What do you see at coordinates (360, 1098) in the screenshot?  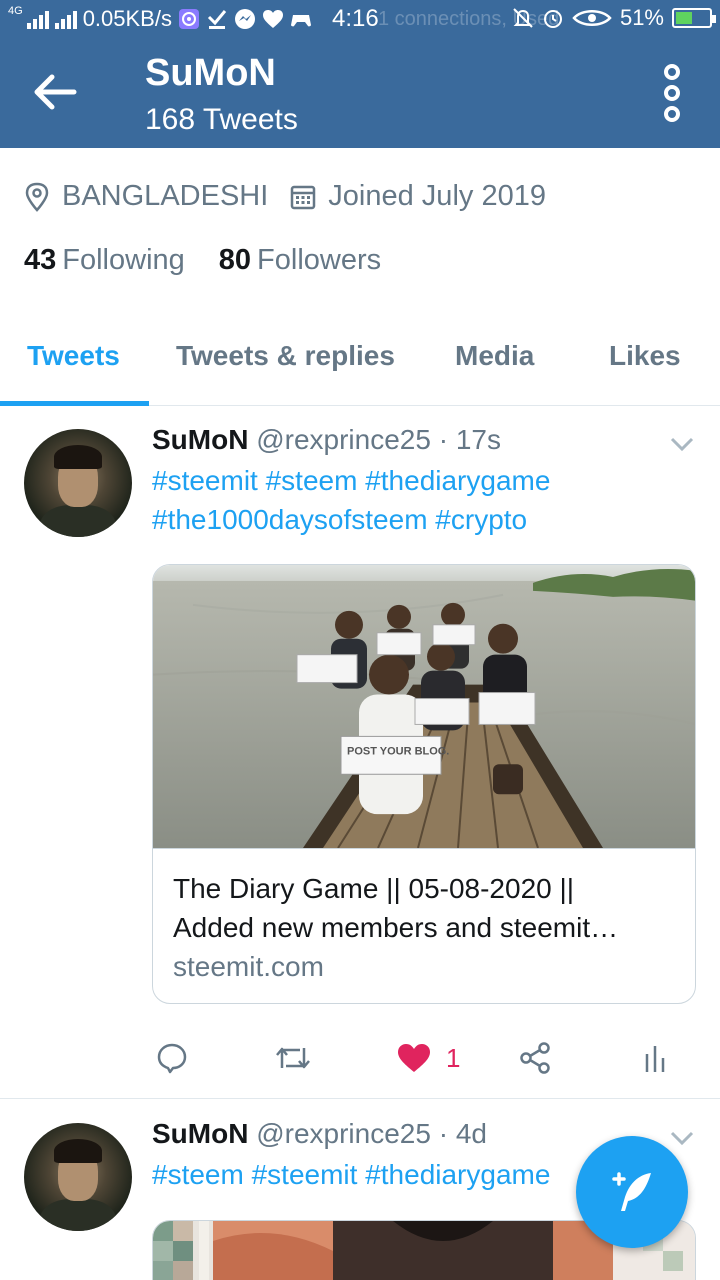 I see `tweet-divider` at bounding box center [360, 1098].